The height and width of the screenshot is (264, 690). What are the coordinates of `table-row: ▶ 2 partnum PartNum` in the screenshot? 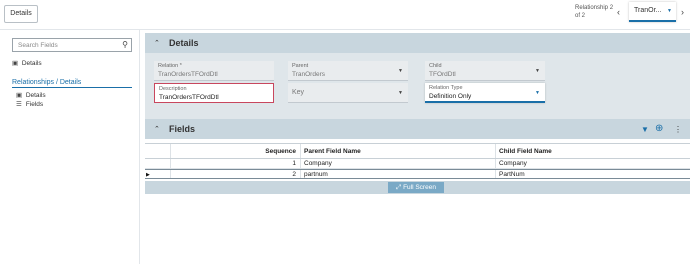 It's located at (417, 174).